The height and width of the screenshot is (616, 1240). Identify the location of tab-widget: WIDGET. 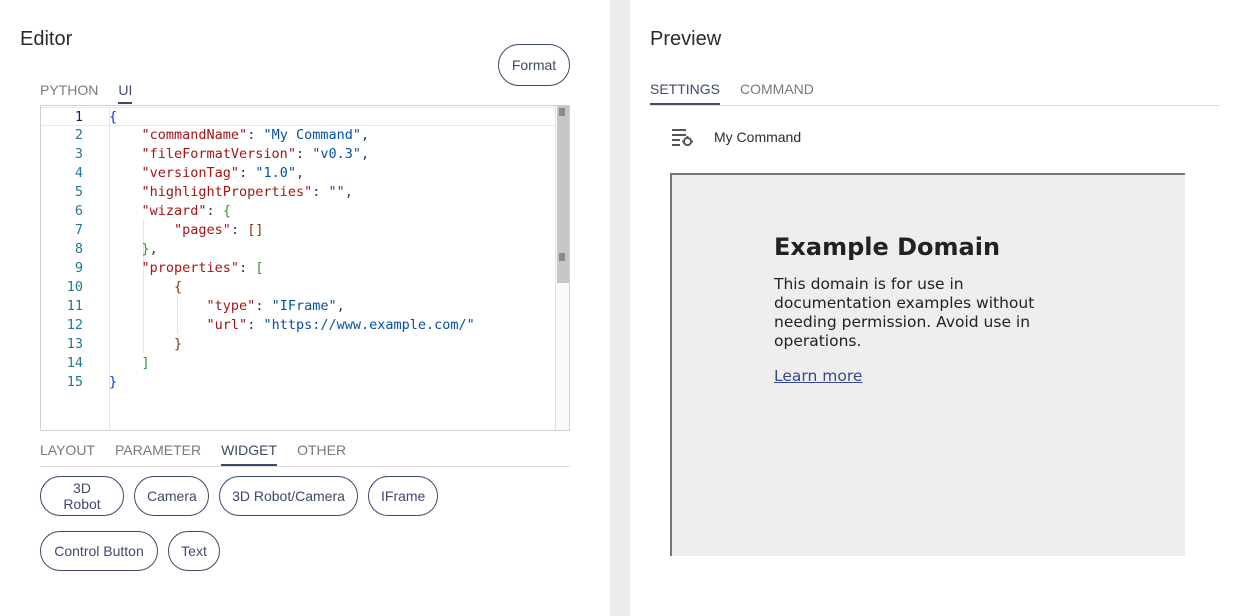
(249, 454).